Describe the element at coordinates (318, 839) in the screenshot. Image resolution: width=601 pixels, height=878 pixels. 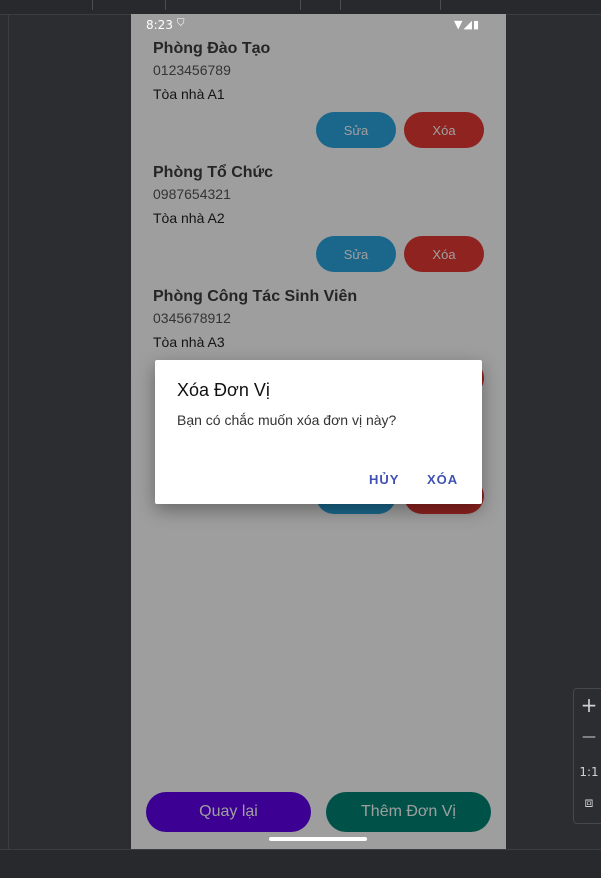
I see `home-indicator` at that location.